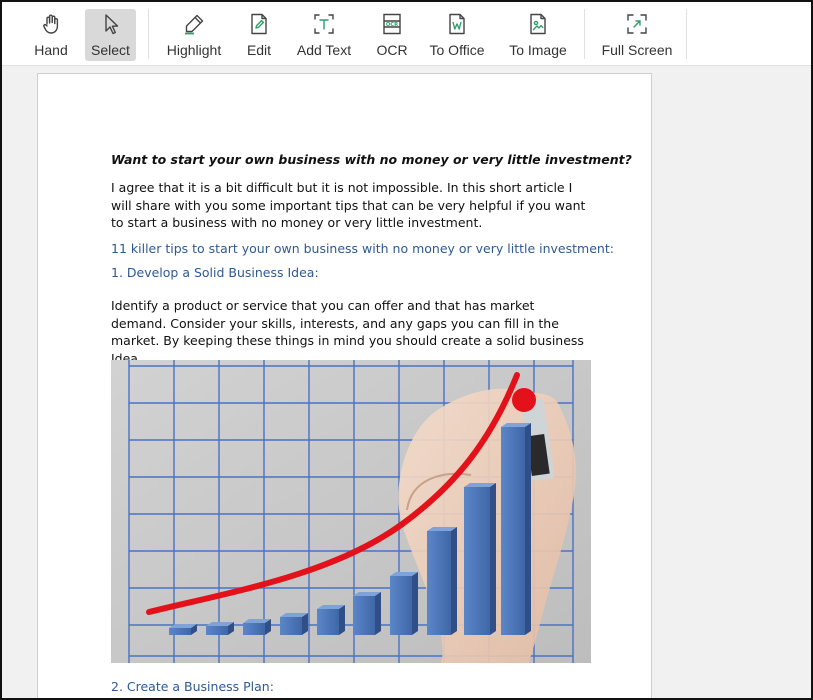 This screenshot has height=700, width=813. I want to click on highlighter-icon, so click(194, 24).